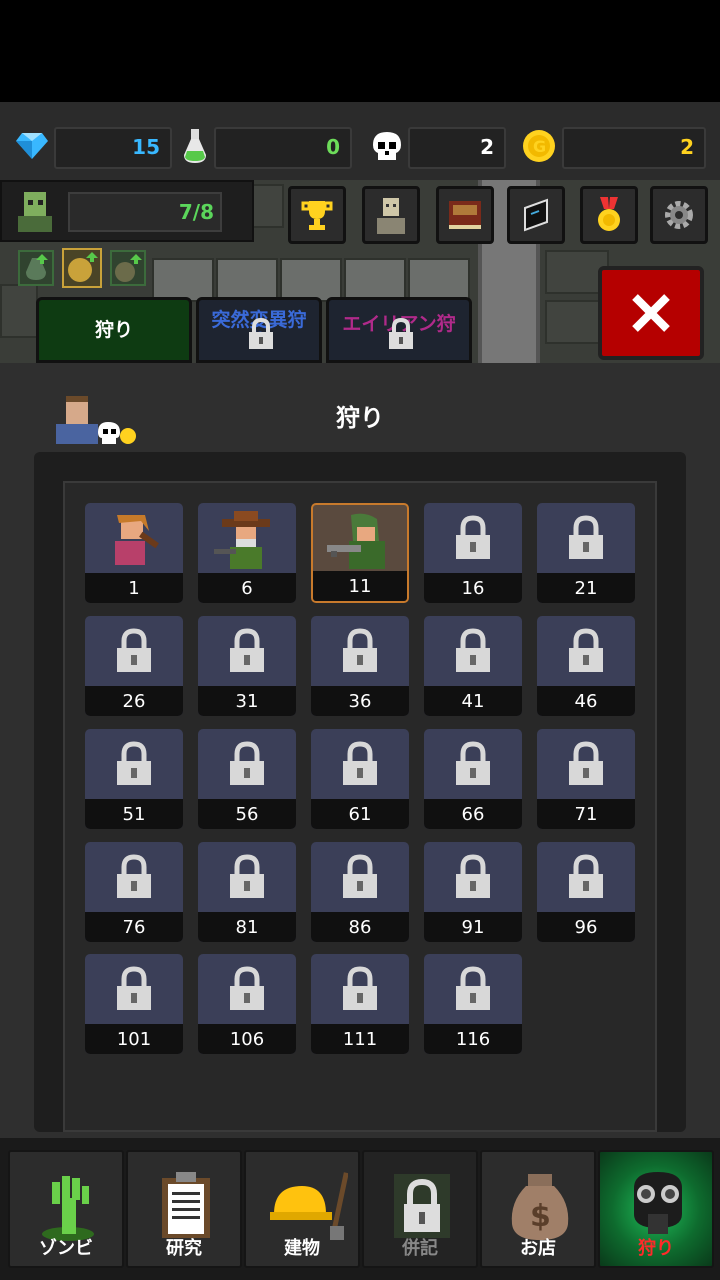 Image resolution: width=720 pixels, height=1280 pixels. I want to click on nav-zombie: ゾンビ, so click(66, 1209).